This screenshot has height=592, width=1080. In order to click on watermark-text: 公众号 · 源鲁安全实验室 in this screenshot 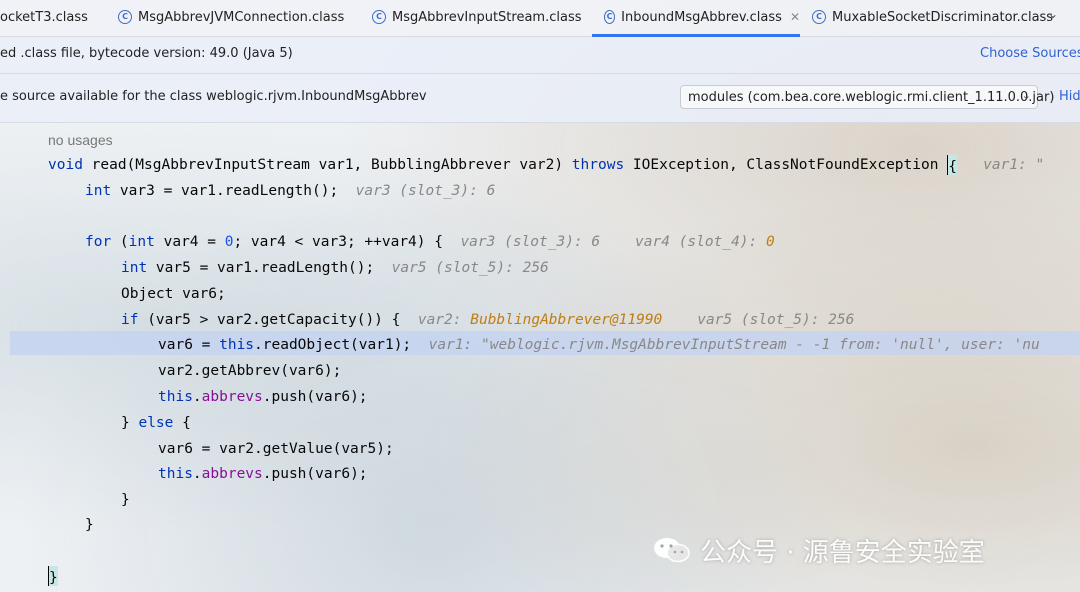, I will do `click(842, 552)`.